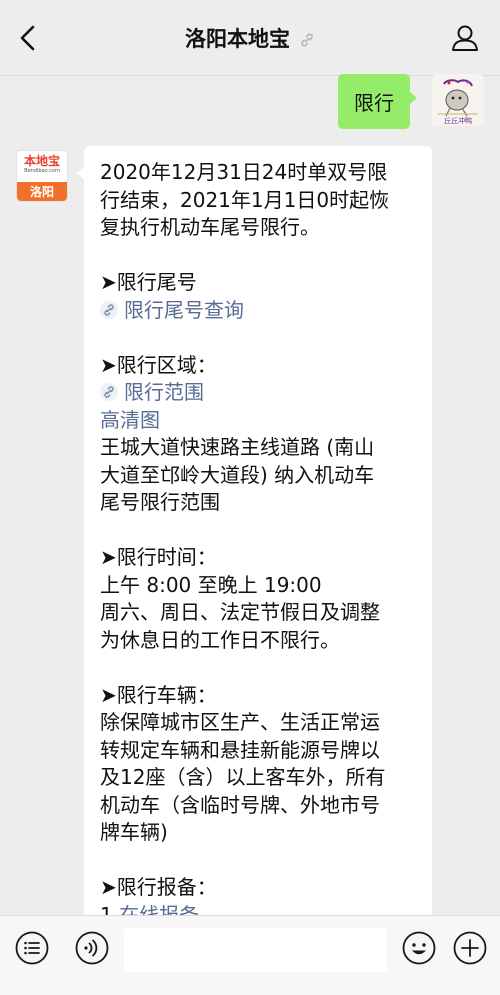  I want to click on profile-button, so click(465, 38).